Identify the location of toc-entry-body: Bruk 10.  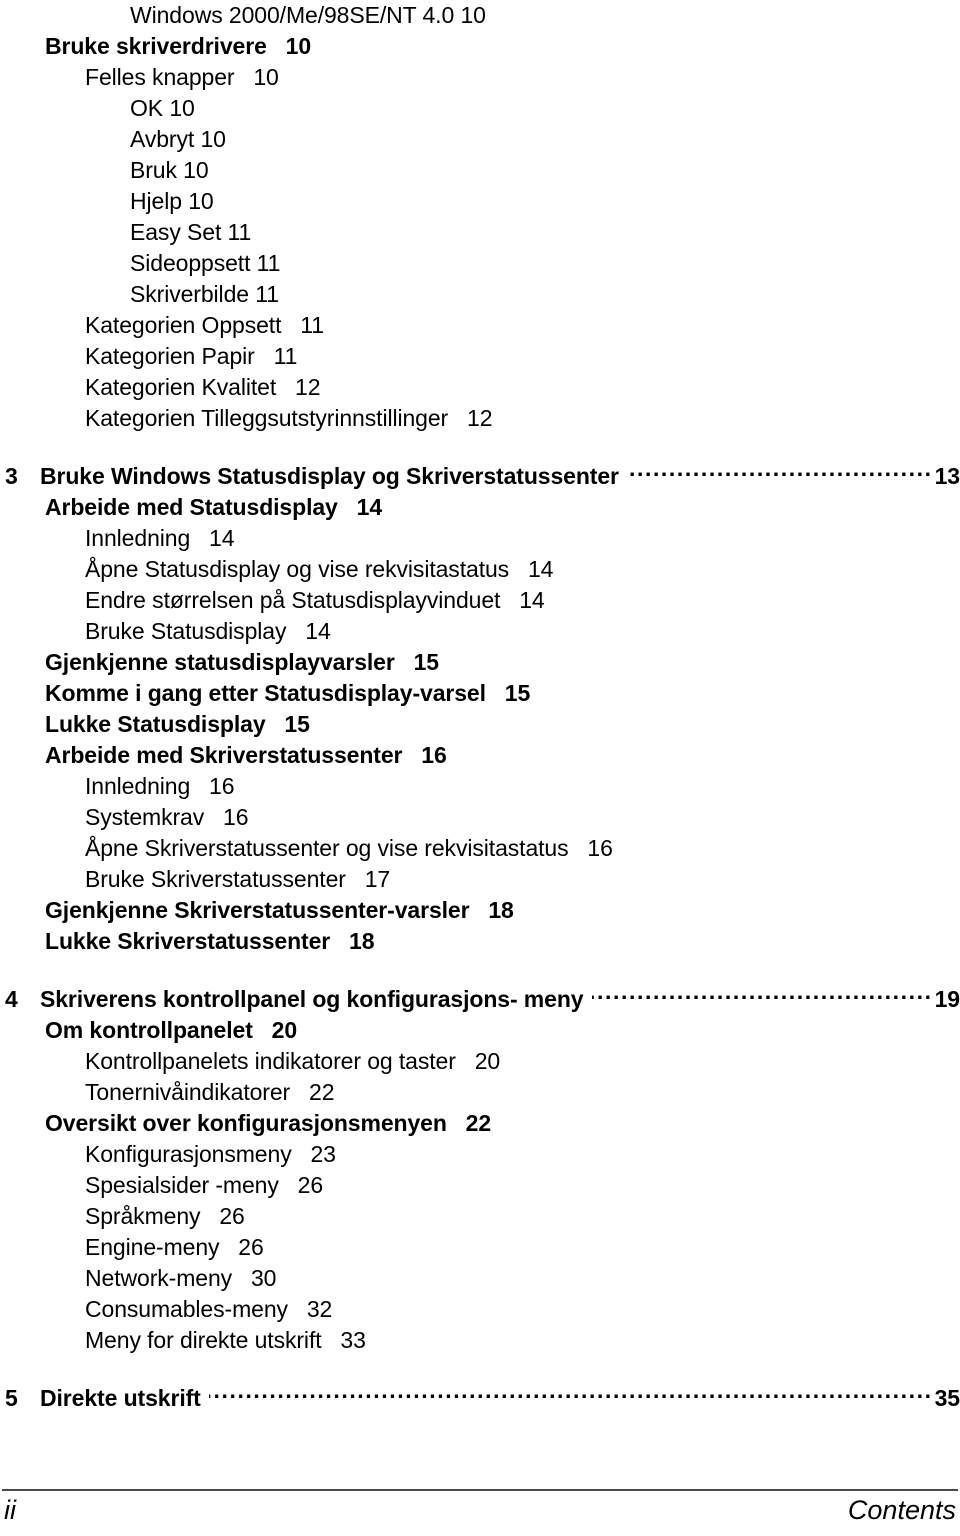
(545, 170).